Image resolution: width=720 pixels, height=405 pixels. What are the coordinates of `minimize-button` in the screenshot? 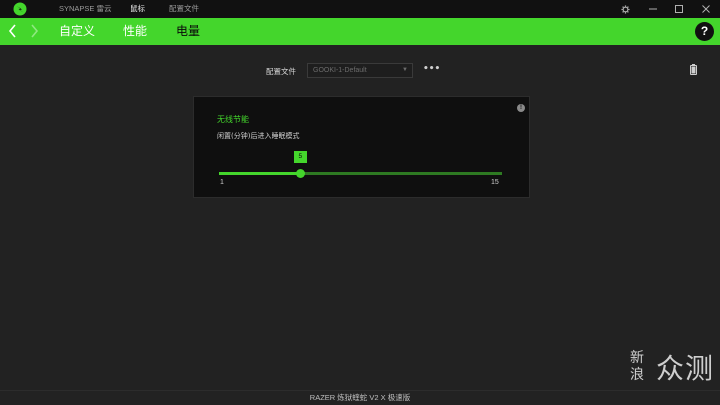 It's located at (653, 9).